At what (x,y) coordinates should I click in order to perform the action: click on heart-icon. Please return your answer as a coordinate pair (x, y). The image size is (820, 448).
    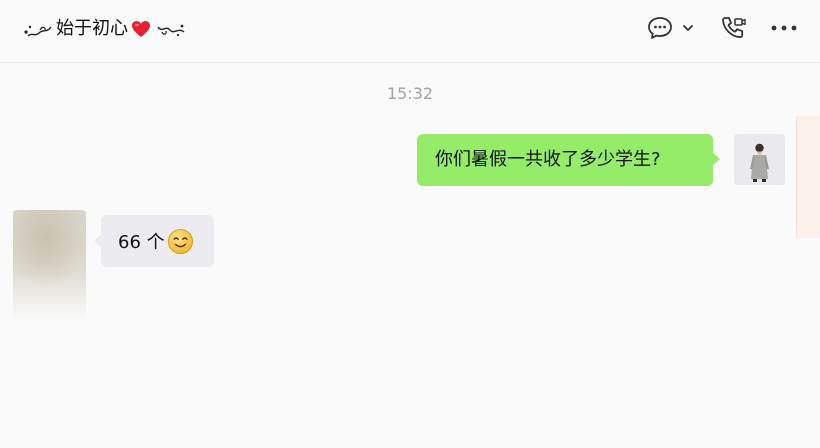
    Looking at the image, I should click on (141, 29).